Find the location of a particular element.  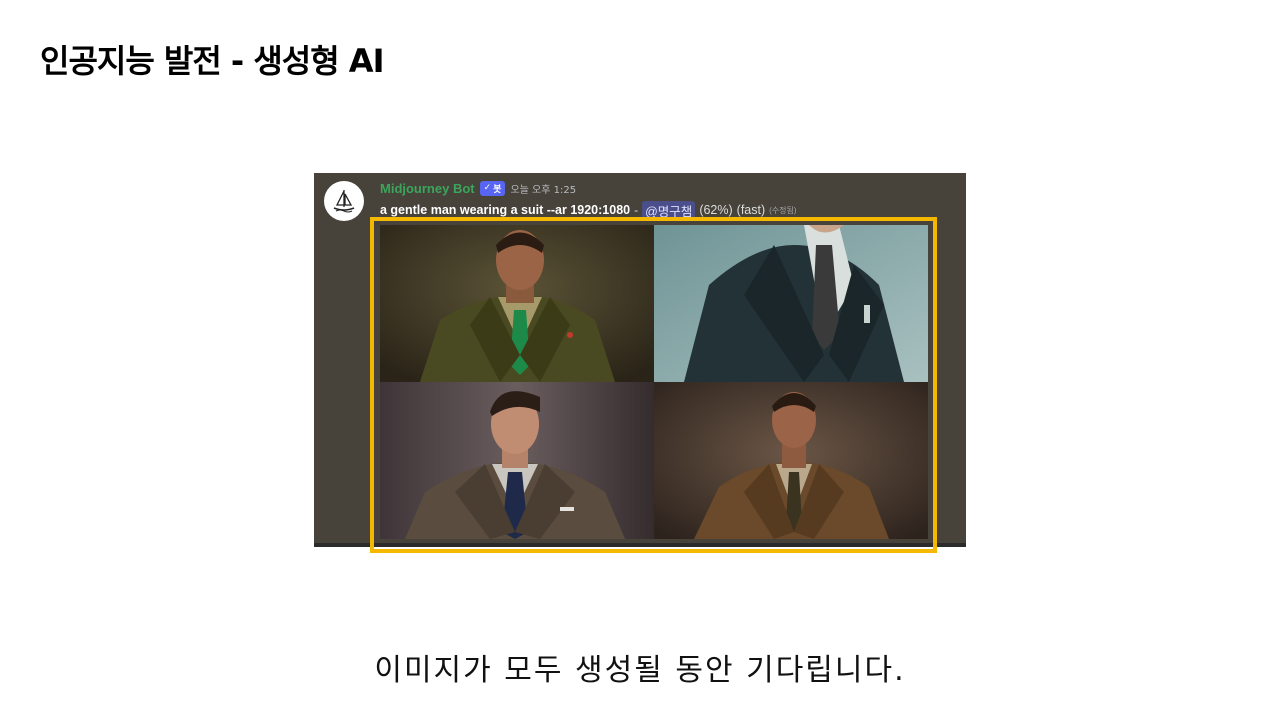

check-icon: ✓ is located at coordinates (487, 188).